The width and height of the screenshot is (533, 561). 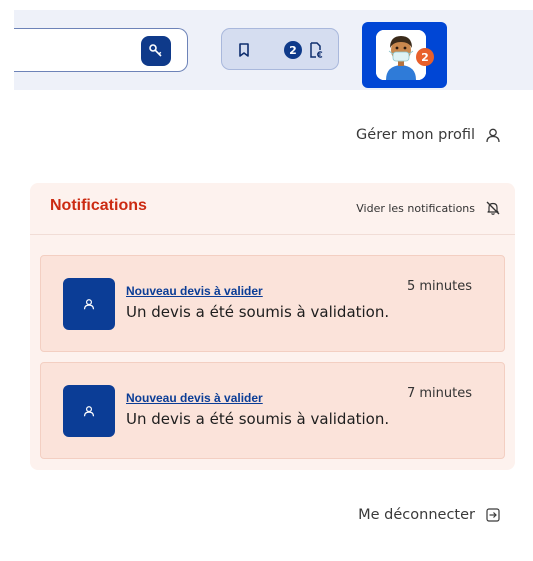 What do you see at coordinates (425, 57) in the screenshot?
I see `avatar-notification-badge: 2` at bounding box center [425, 57].